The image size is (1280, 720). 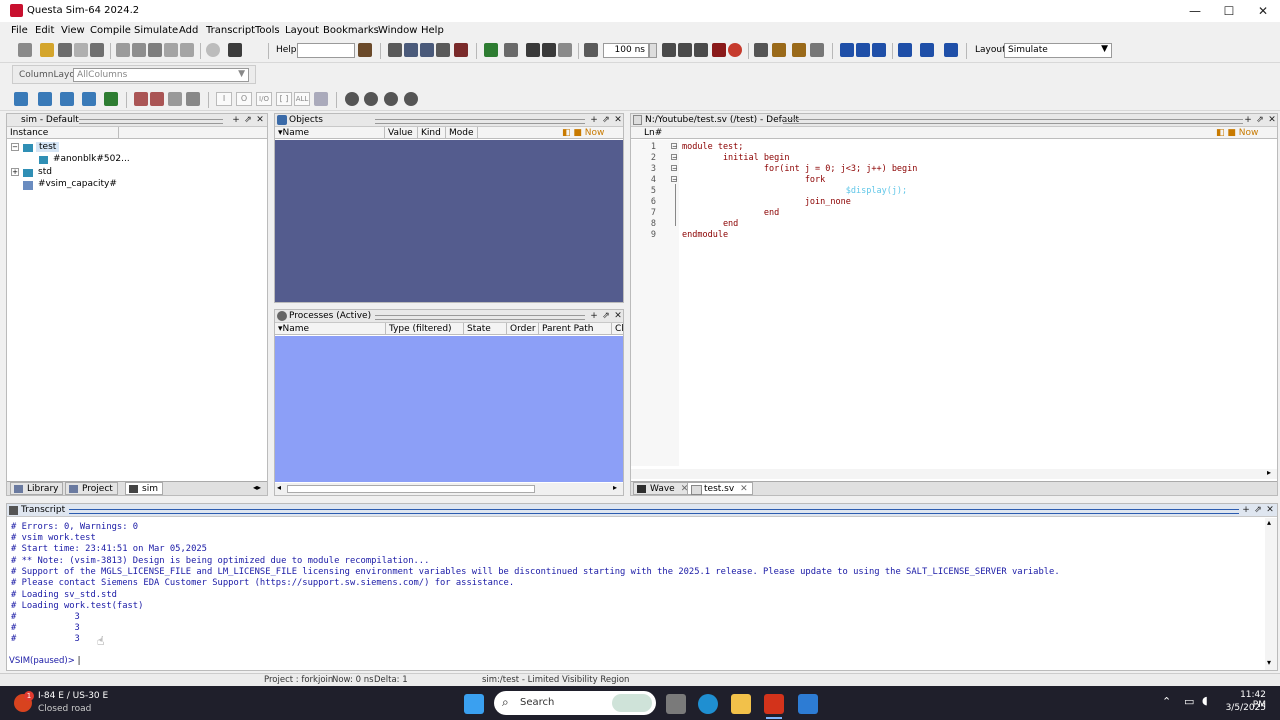 I want to click on paste-icon, so click(x=155, y=50).